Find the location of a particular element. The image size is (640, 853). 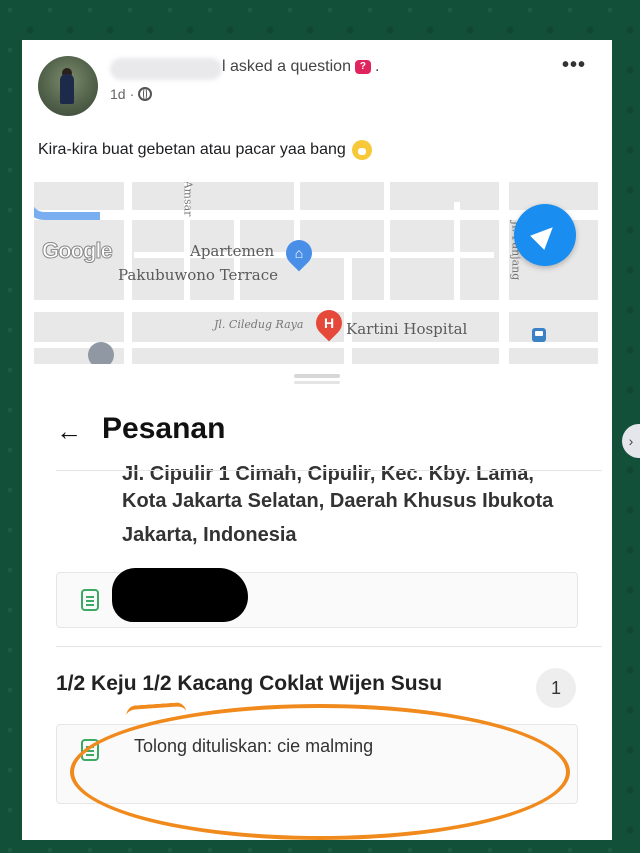

globe-icon is located at coordinates (145, 94).